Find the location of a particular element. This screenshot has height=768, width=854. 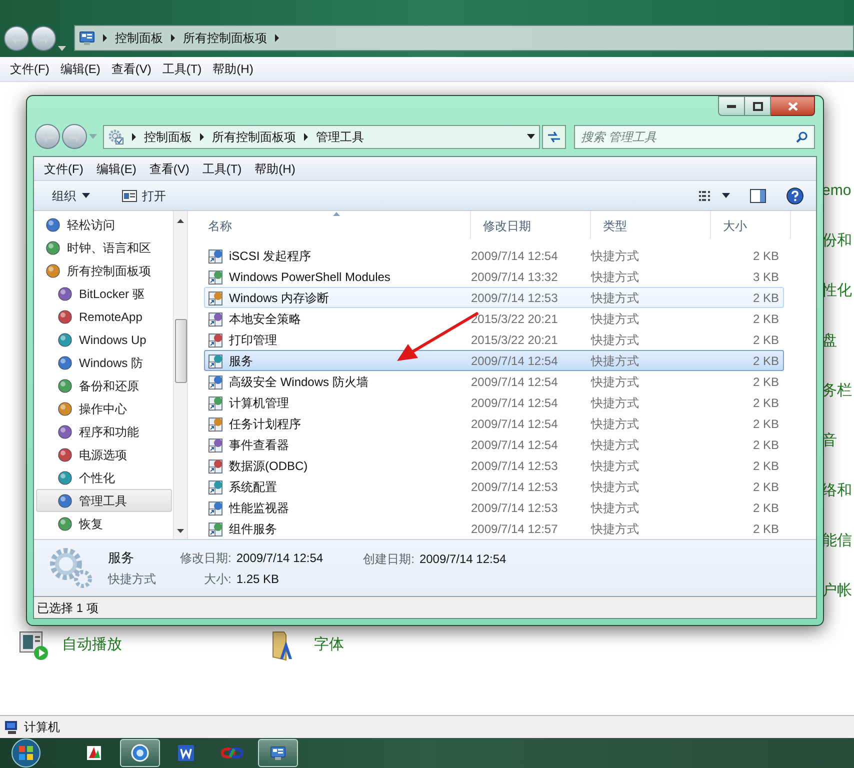

applet-link: 务栏 is located at coordinates (838, 390).